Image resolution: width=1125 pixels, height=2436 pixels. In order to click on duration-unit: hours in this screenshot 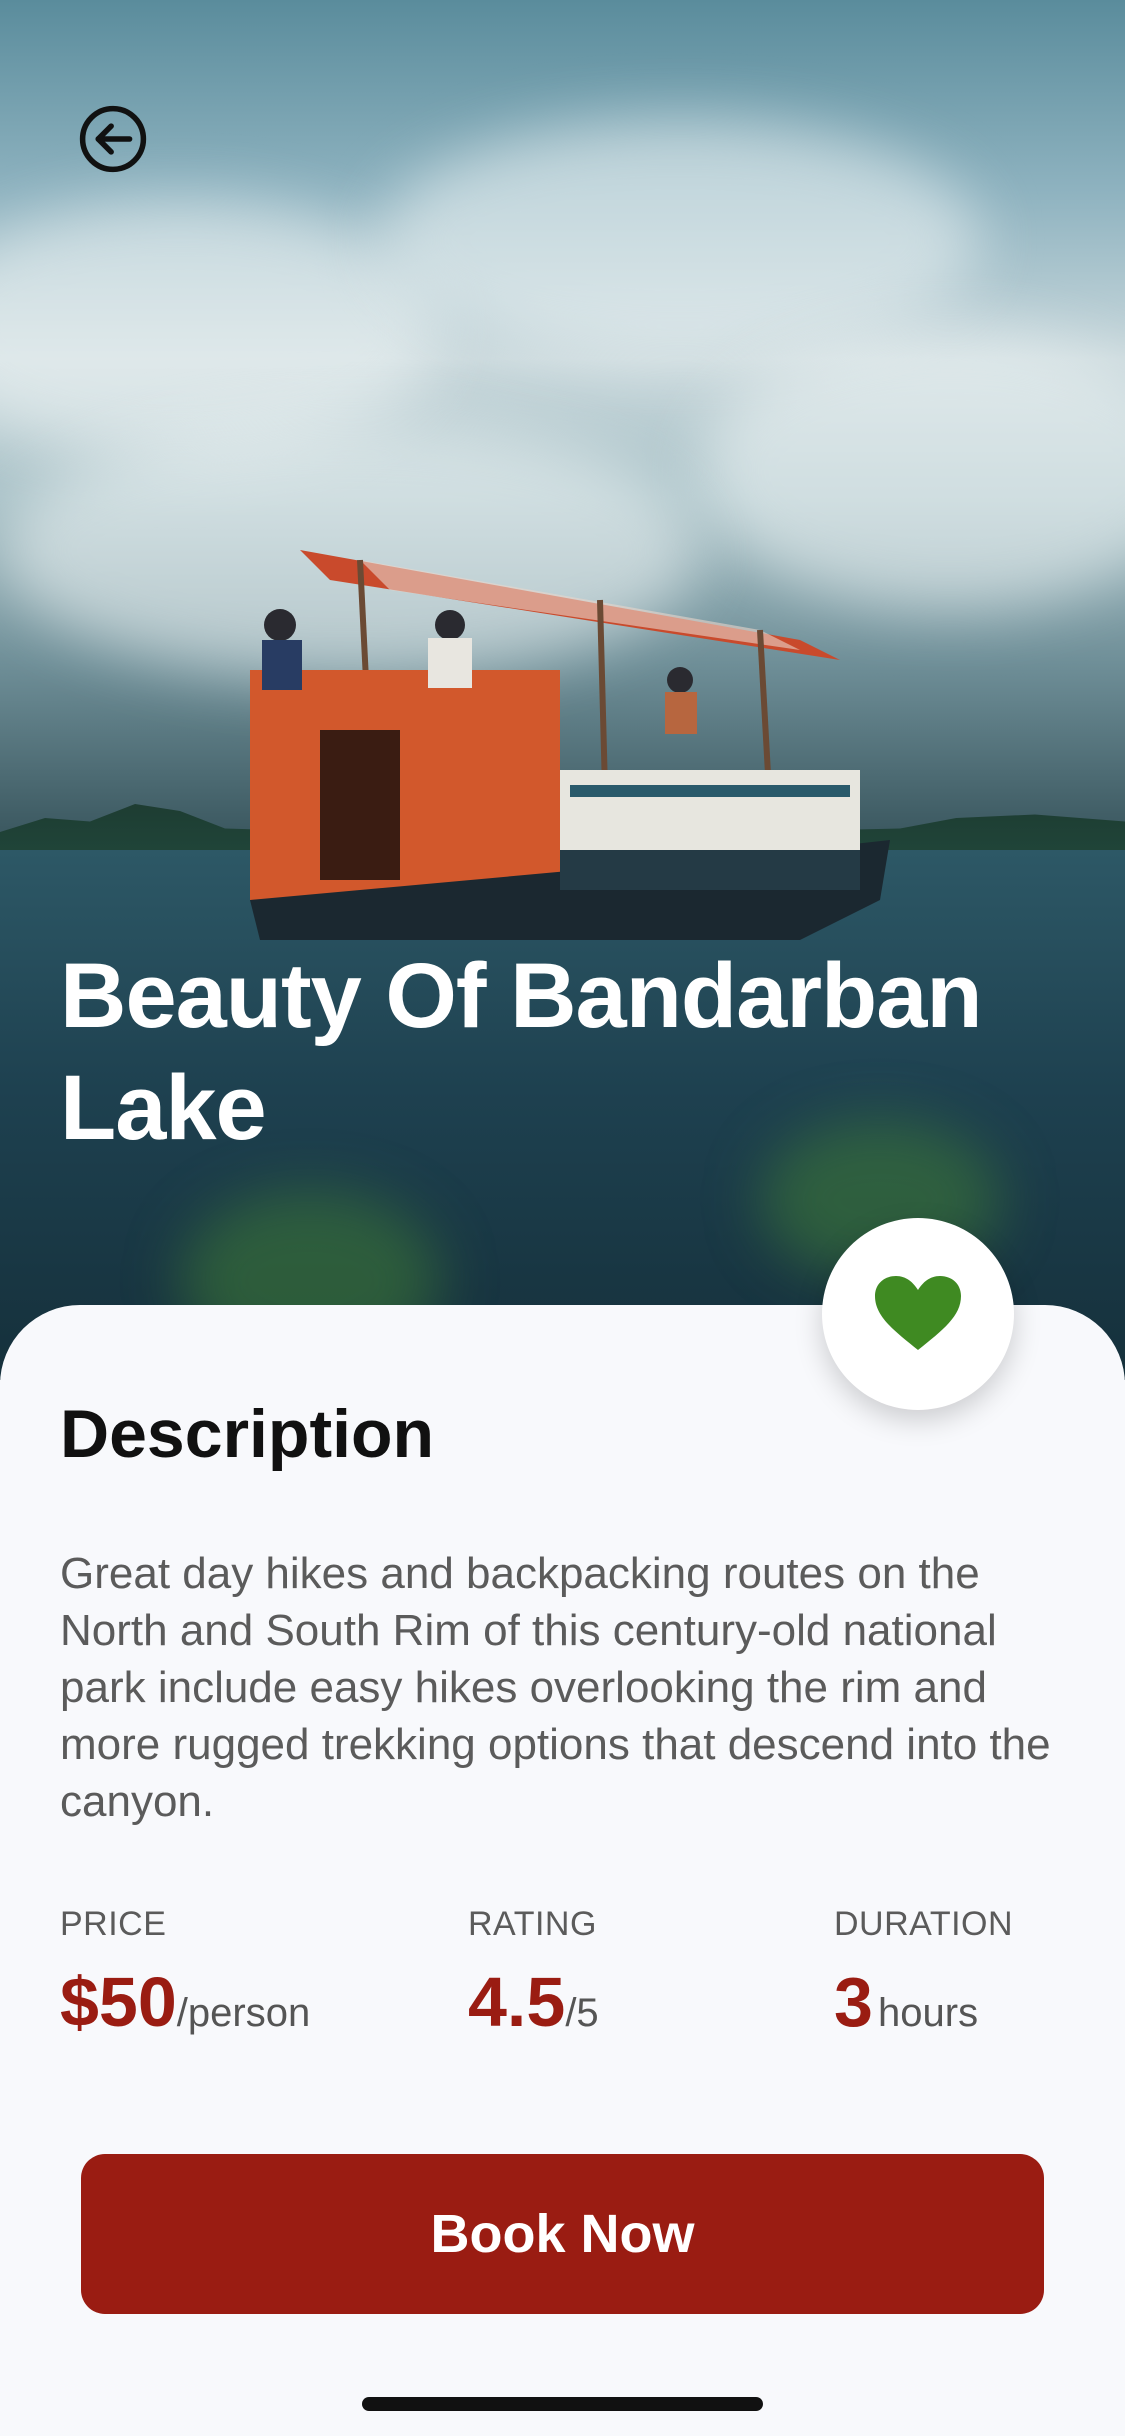, I will do `click(928, 2013)`.